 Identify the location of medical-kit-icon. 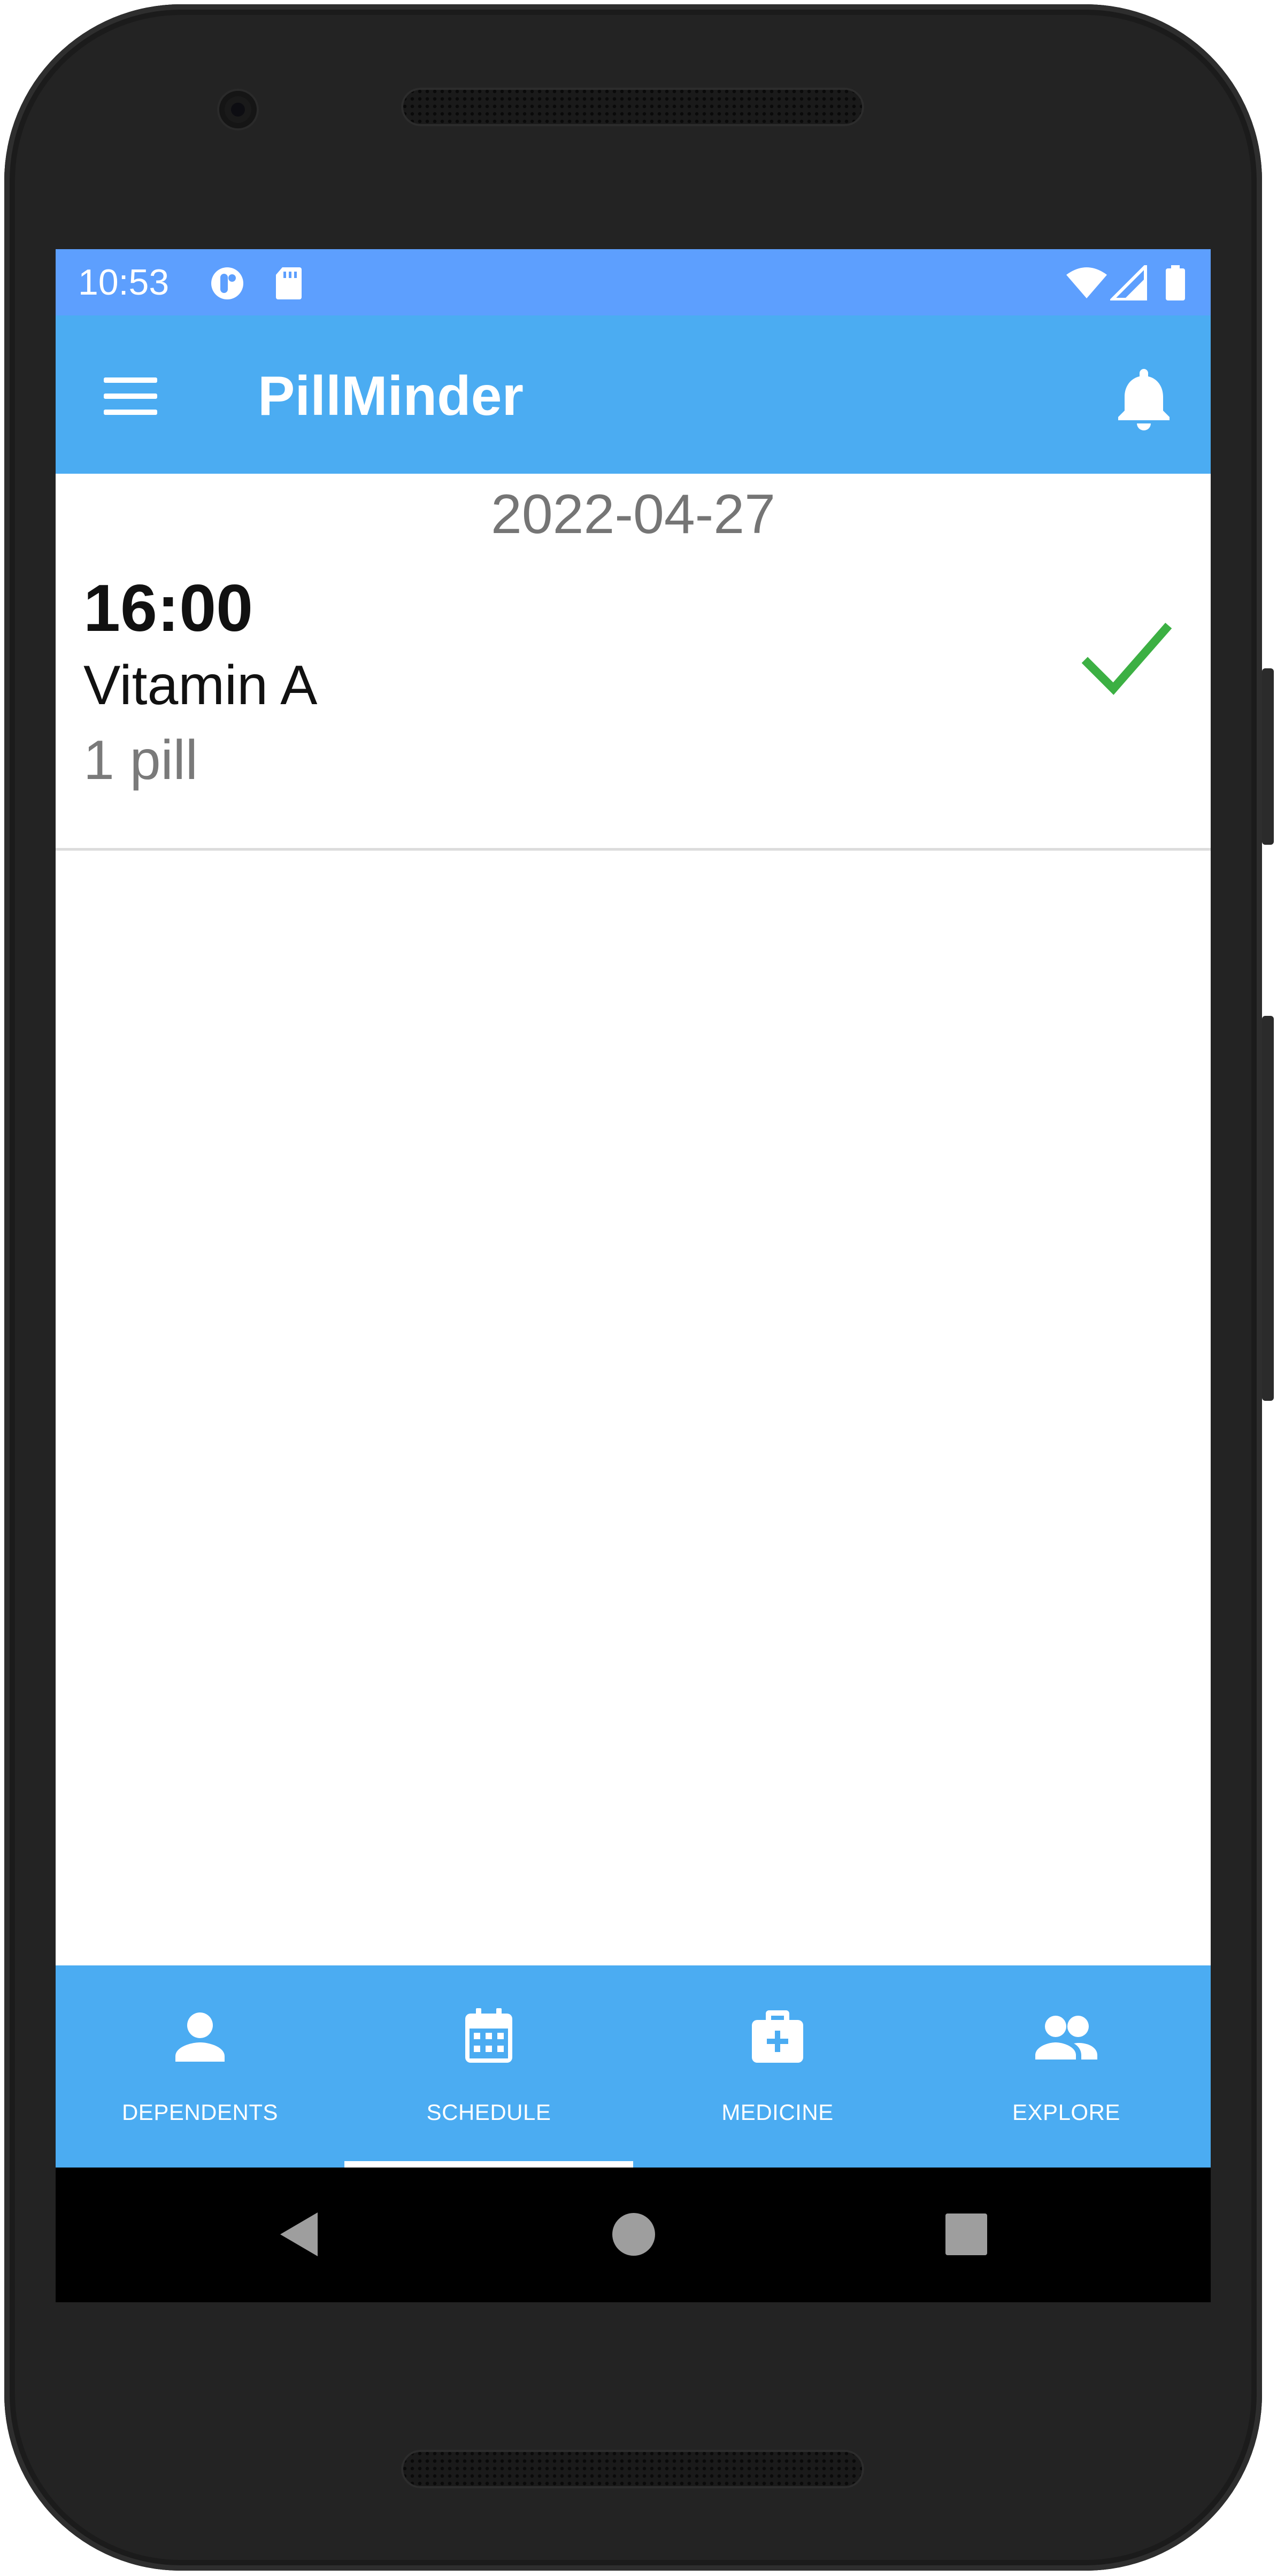
(777, 2037).